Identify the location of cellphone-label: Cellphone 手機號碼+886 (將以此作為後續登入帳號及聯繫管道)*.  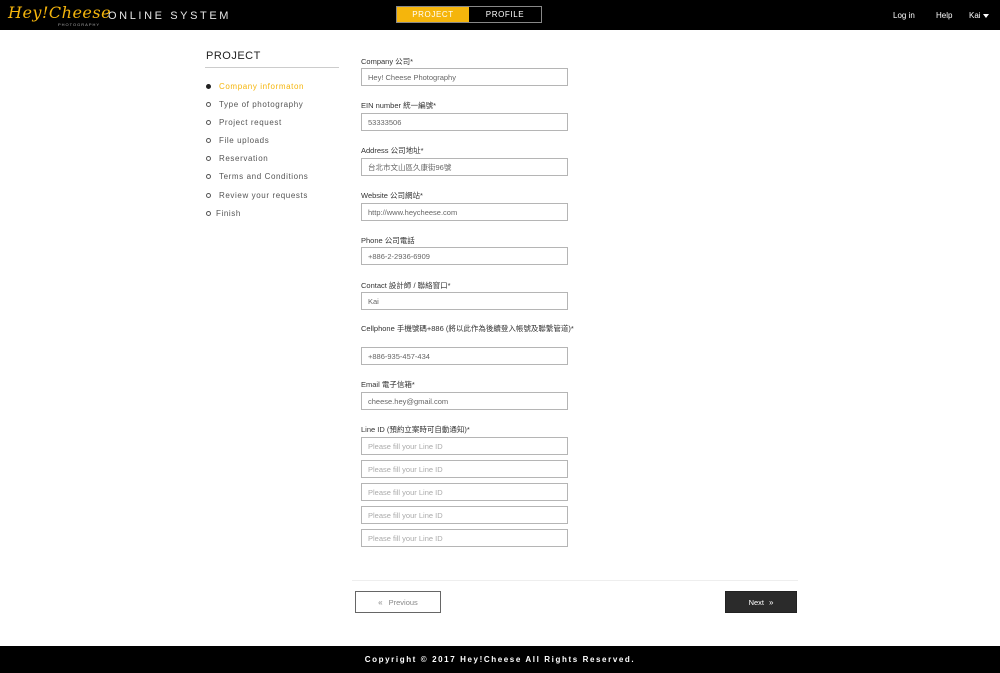
(467, 328).